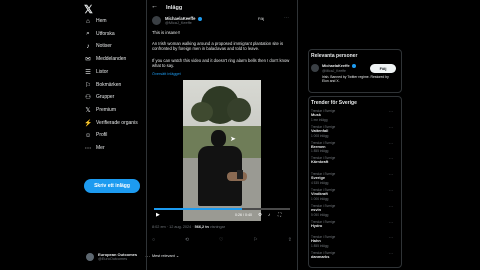 The image size is (480, 270). What do you see at coordinates (88, 9) in the screenshot?
I see `x-logo-icon: 𝕏` at bounding box center [88, 9].